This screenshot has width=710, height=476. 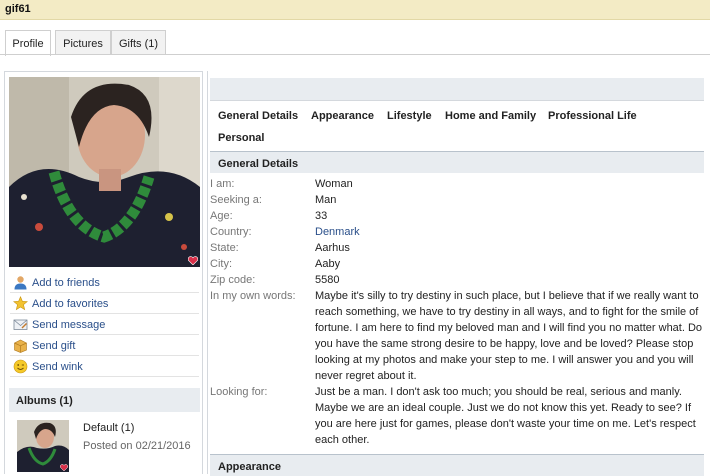 What do you see at coordinates (66, 283) in the screenshot?
I see `add-to-friends-label: Add to friends` at bounding box center [66, 283].